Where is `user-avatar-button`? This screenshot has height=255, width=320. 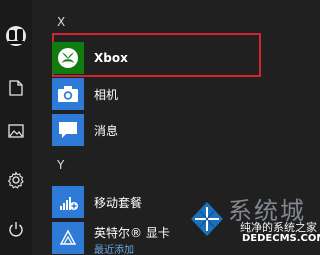 user-avatar-button is located at coordinates (16, 36).